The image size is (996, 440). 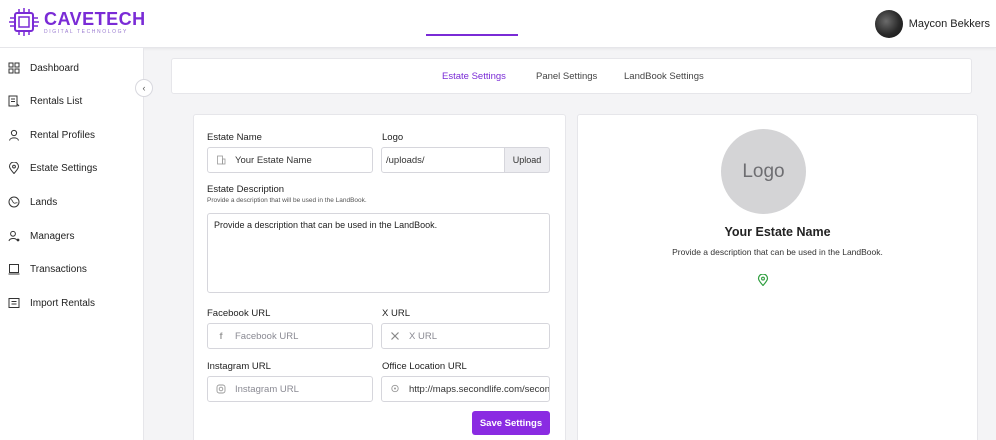 I want to click on active-tab-indicator, so click(x=472, y=35).